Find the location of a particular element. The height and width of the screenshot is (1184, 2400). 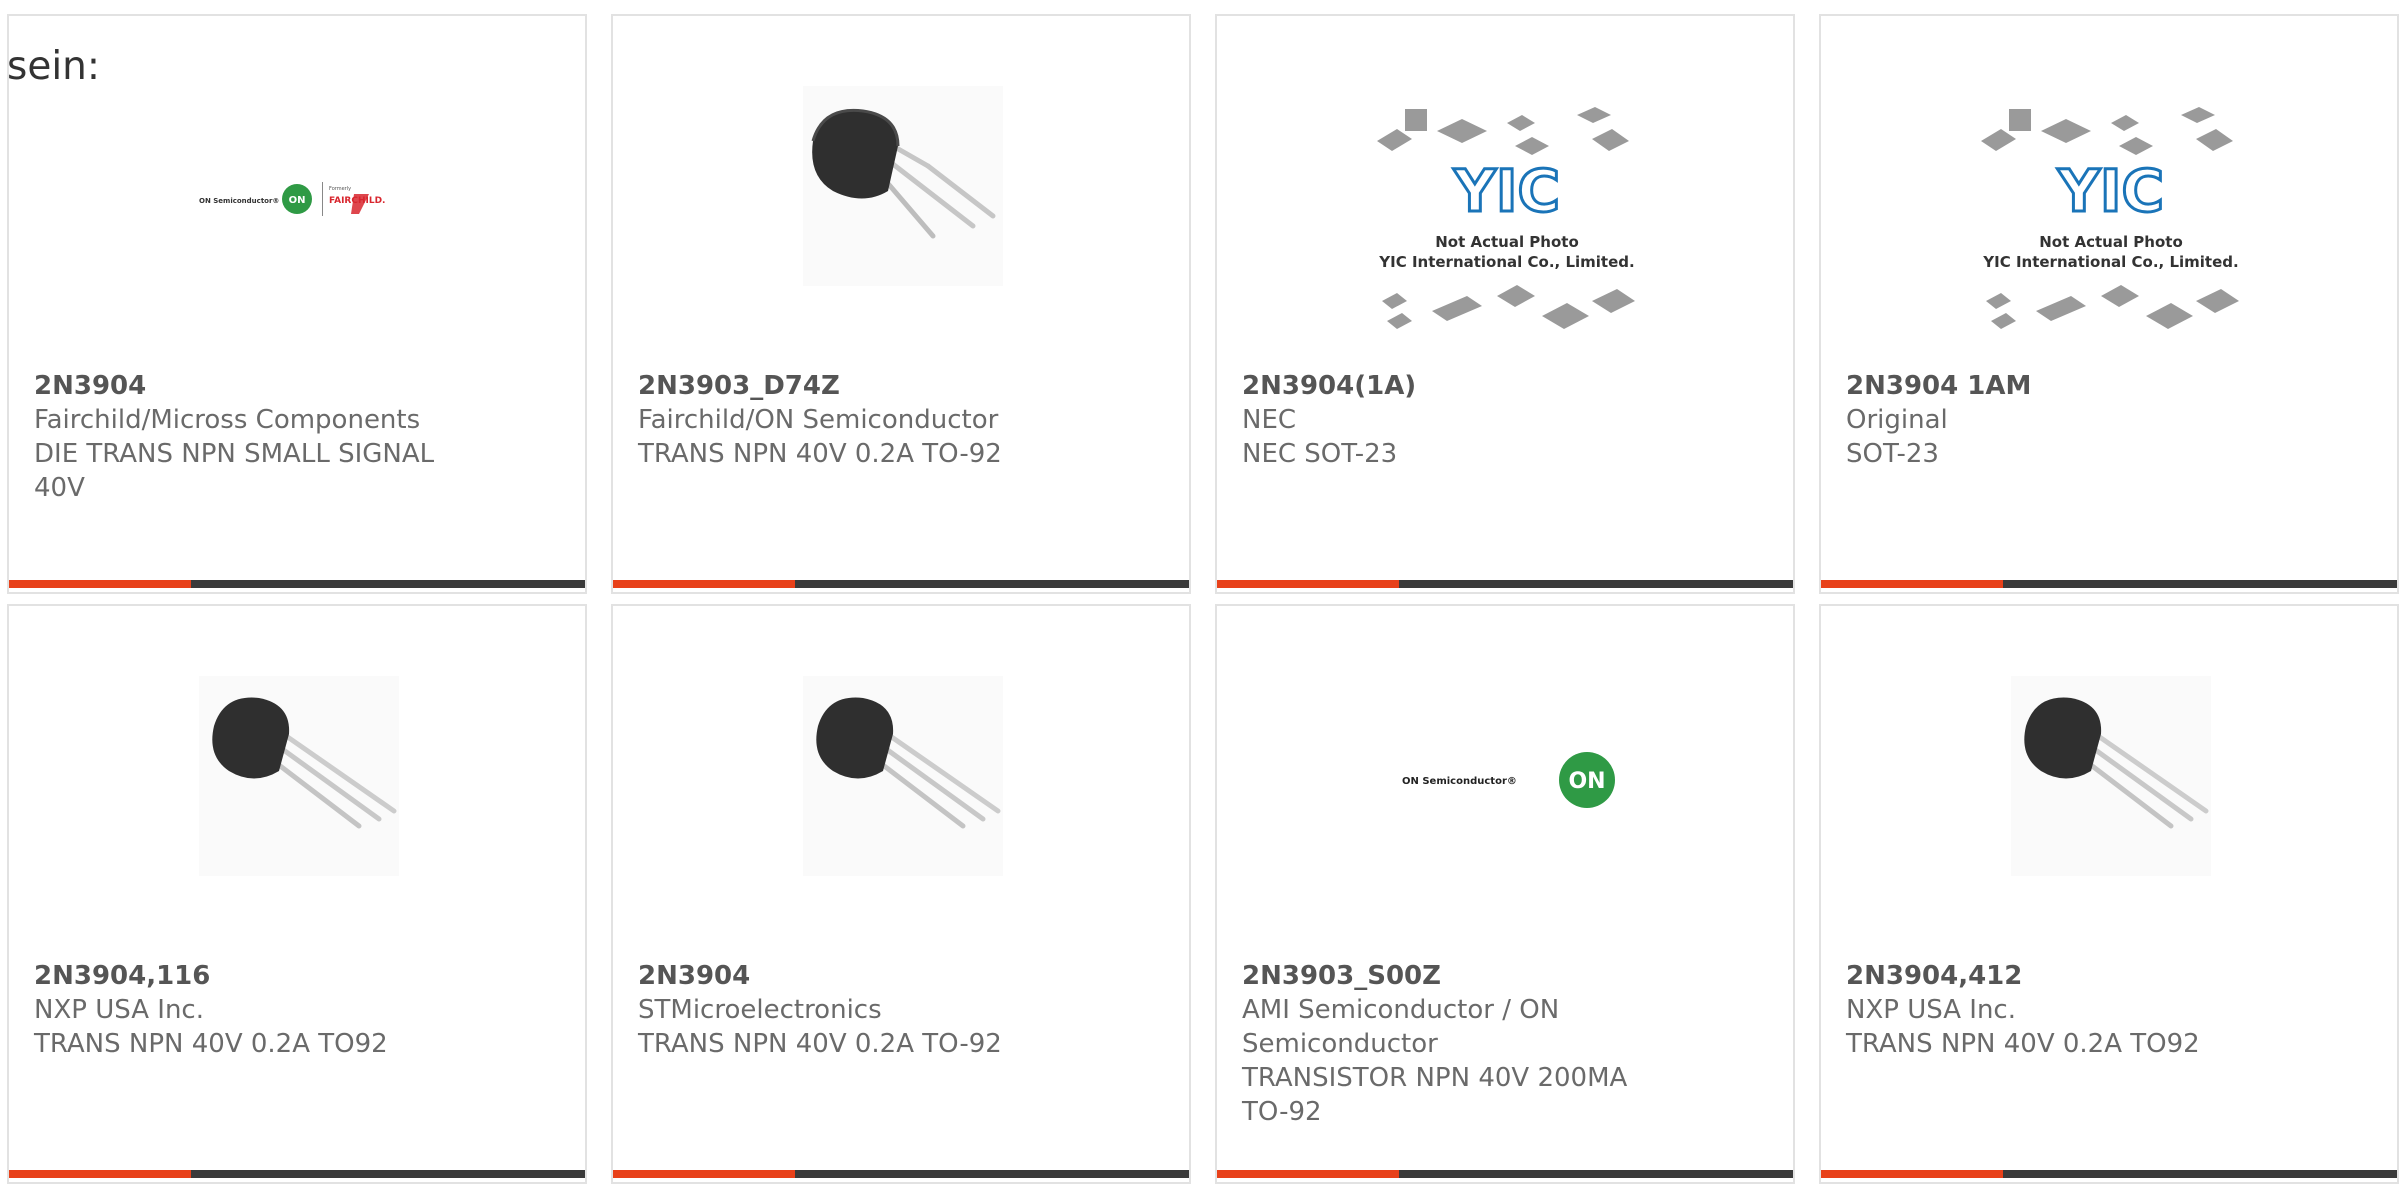

manufacturer: AMI Semiconductor / ON Semiconductor is located at coordinates (1401, 1027).